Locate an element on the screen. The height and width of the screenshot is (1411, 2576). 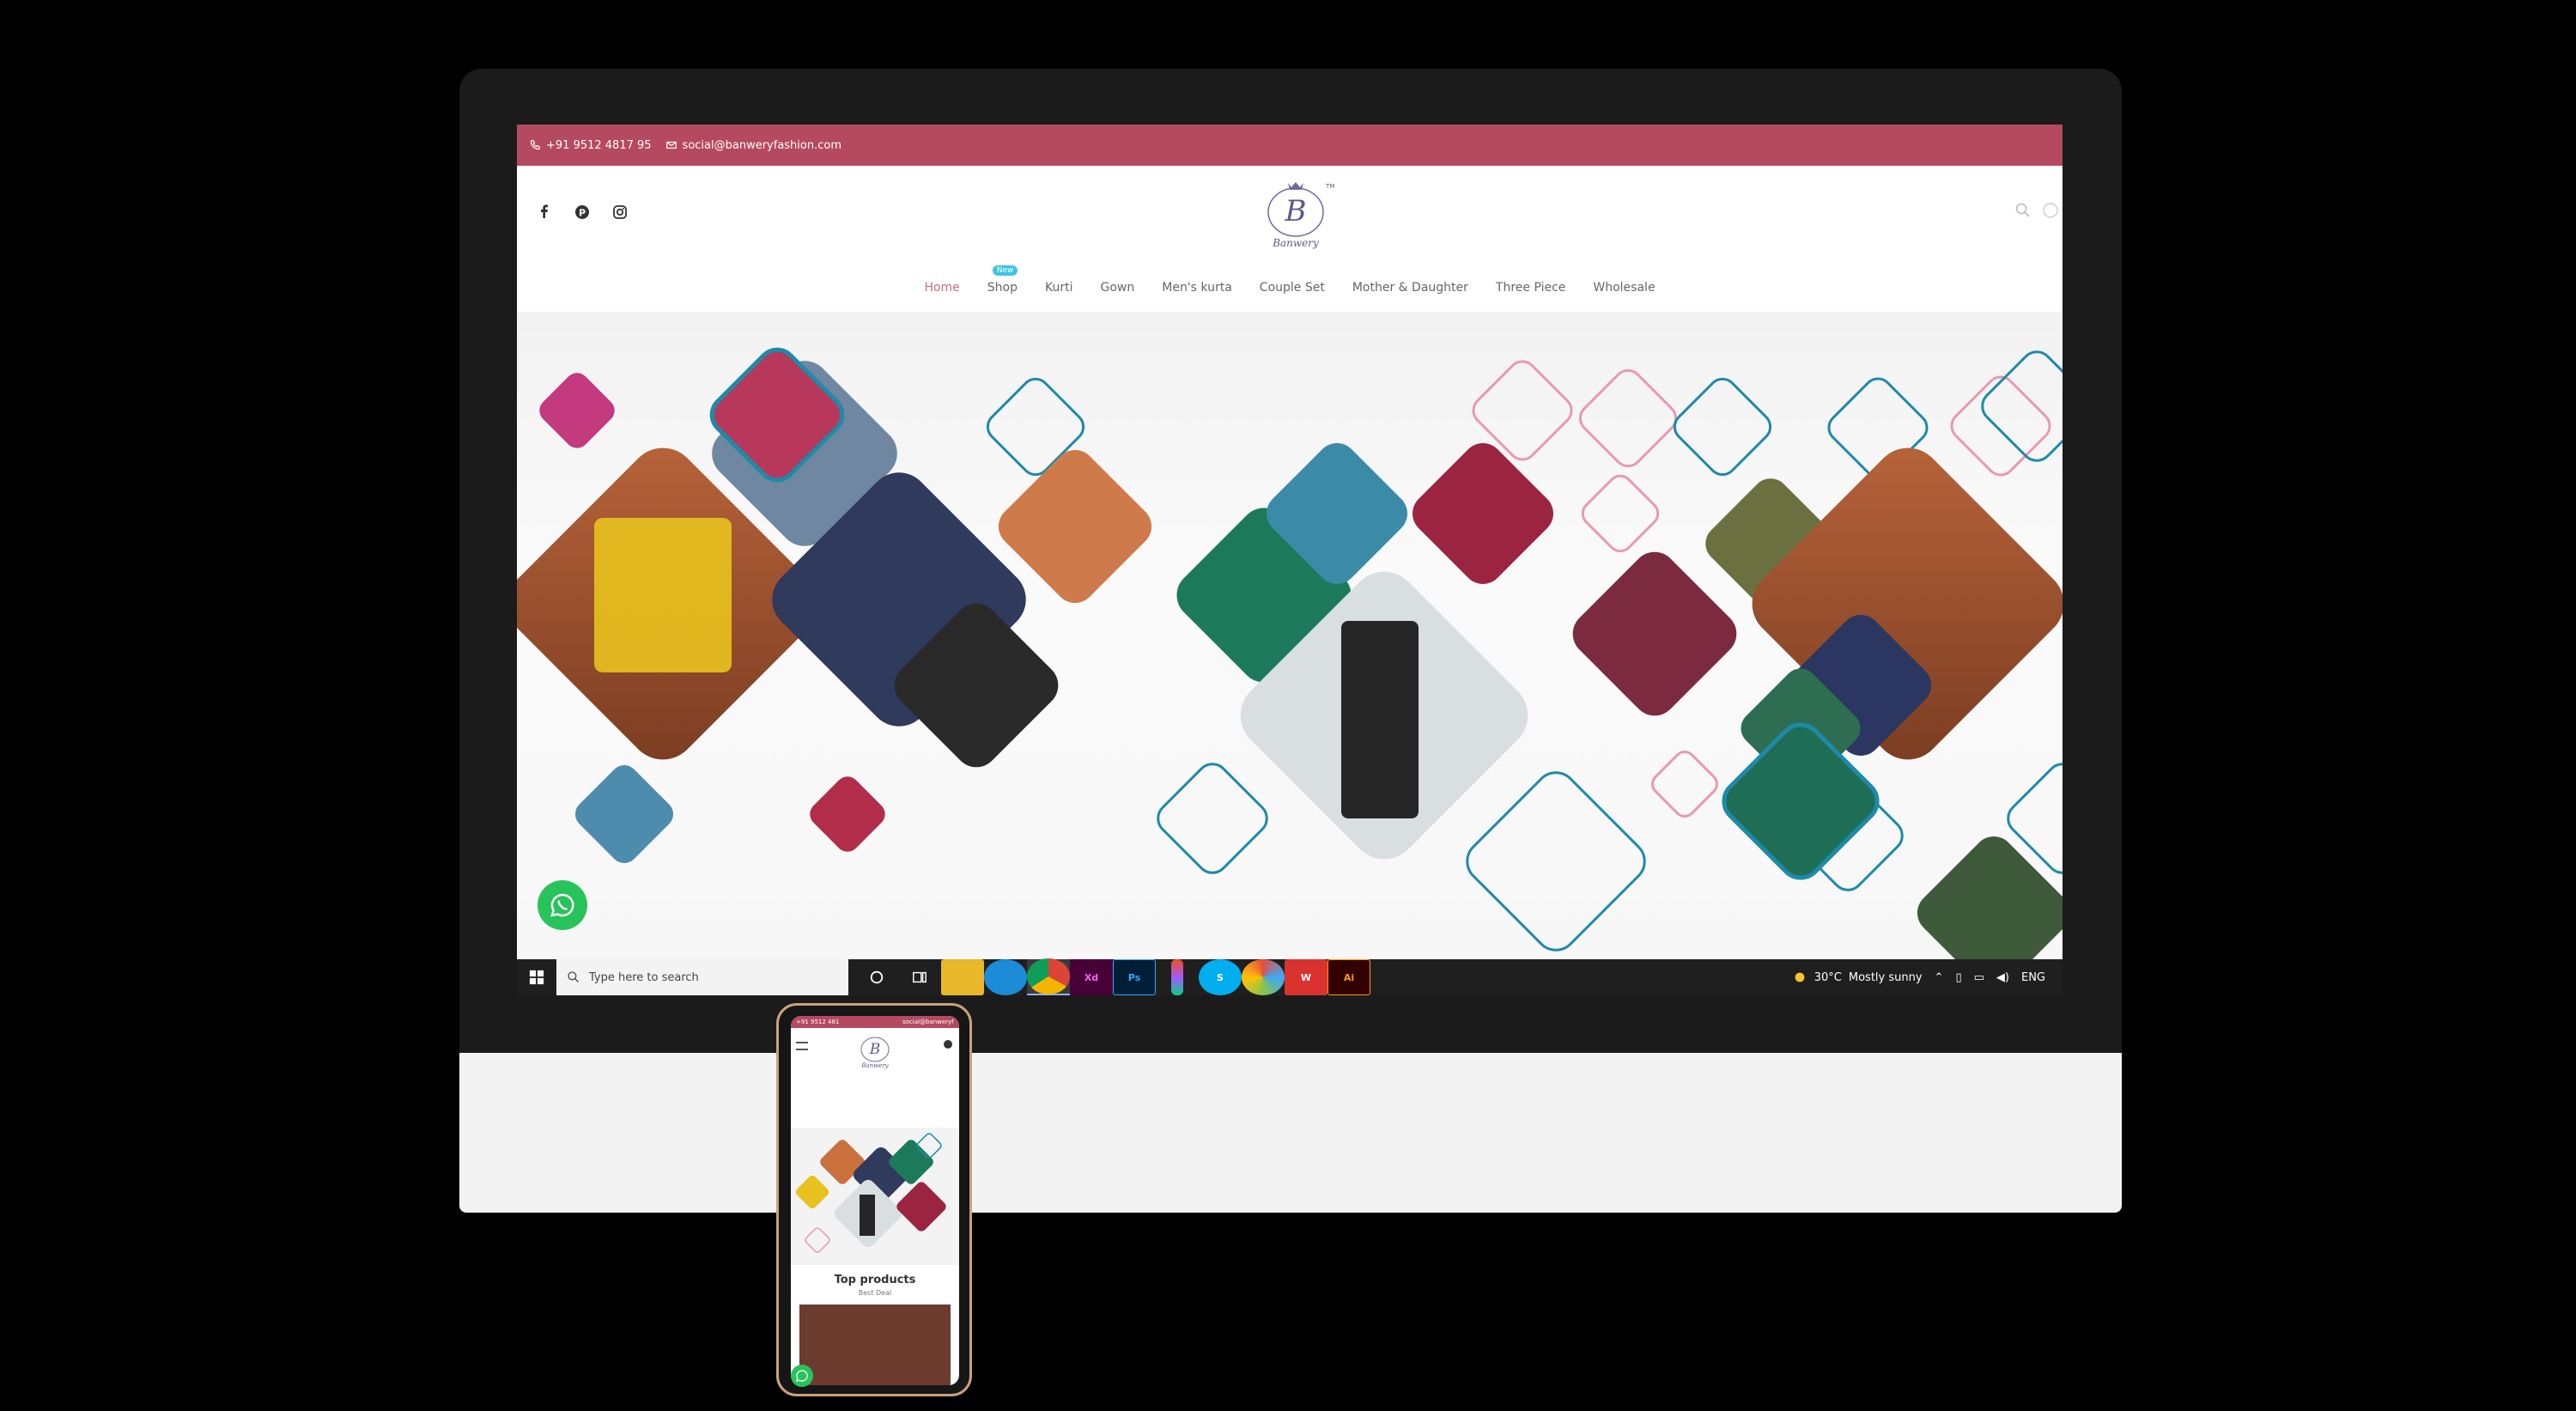
illustrator-icon: Ai is located at coordinates (1349, 977).